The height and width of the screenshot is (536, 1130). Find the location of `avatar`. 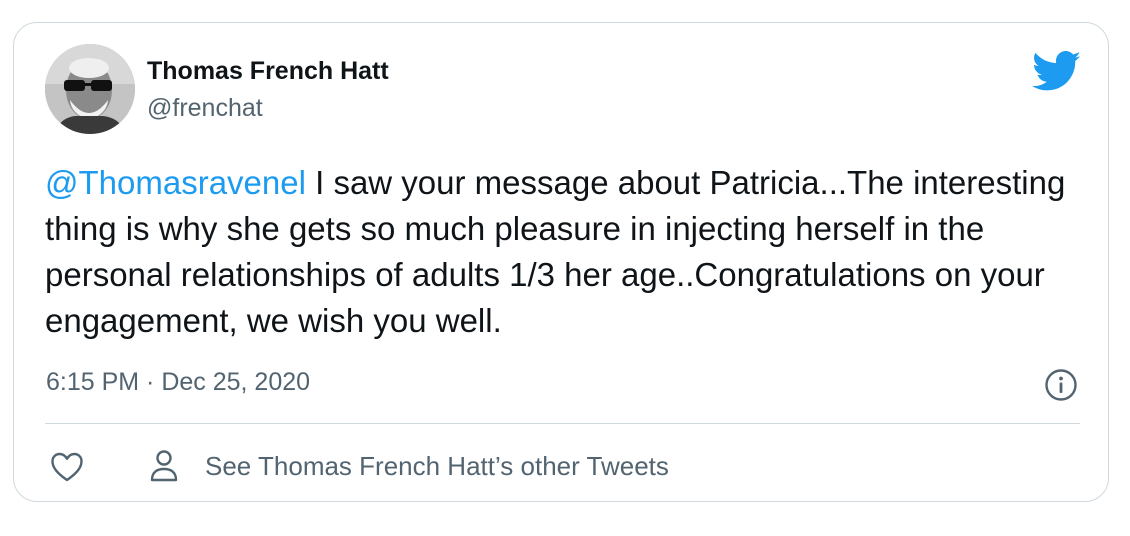

avatar is located at coordinates (90, 89).